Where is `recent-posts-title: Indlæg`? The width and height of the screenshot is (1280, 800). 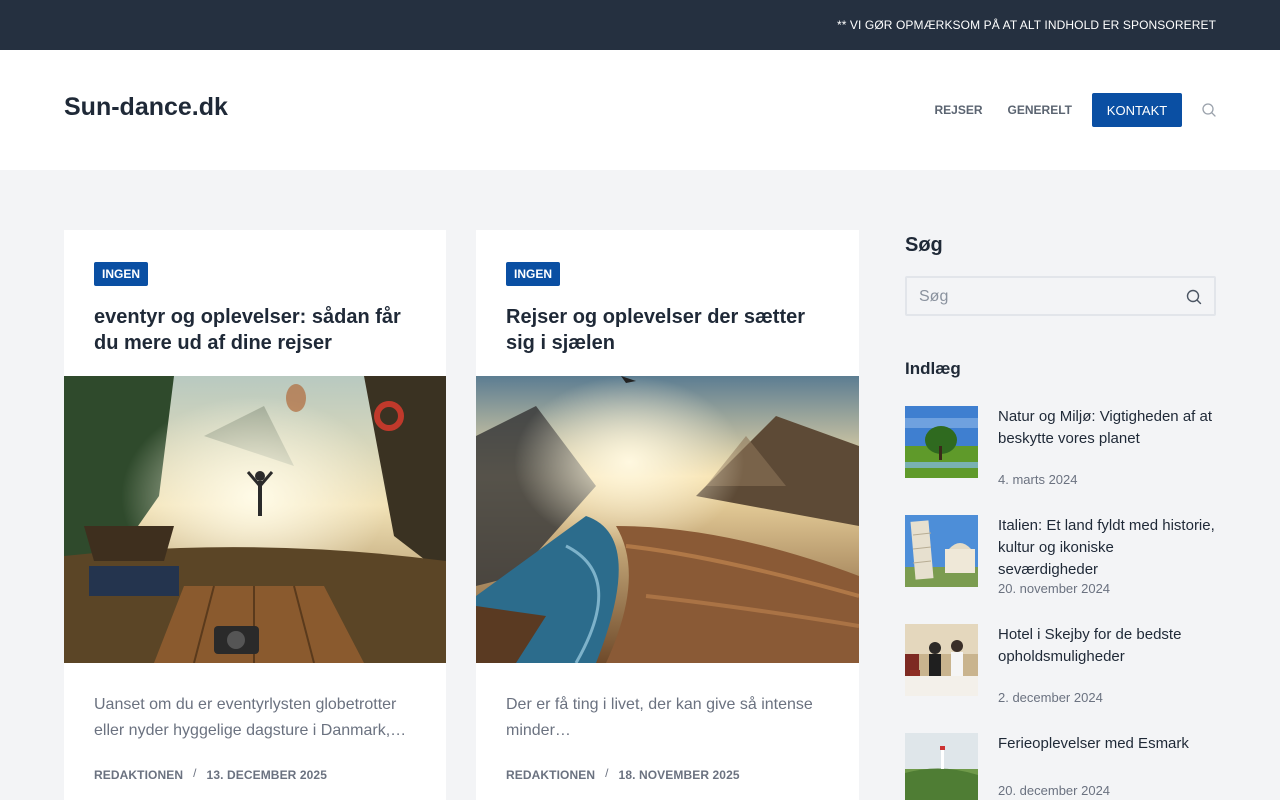
recent-posts-title: Indlæg is located at coordinates (933, 368).